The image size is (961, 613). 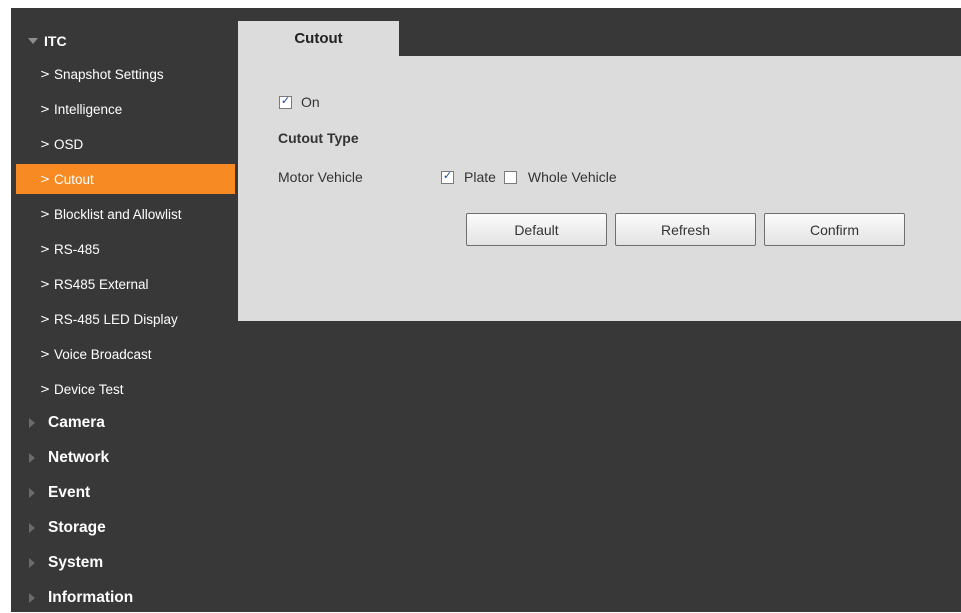 What do you see at coordinates (77, 249) in the screenshot?
I see `sidebar-item-label: RS-485` at bounding box center [77, 249].